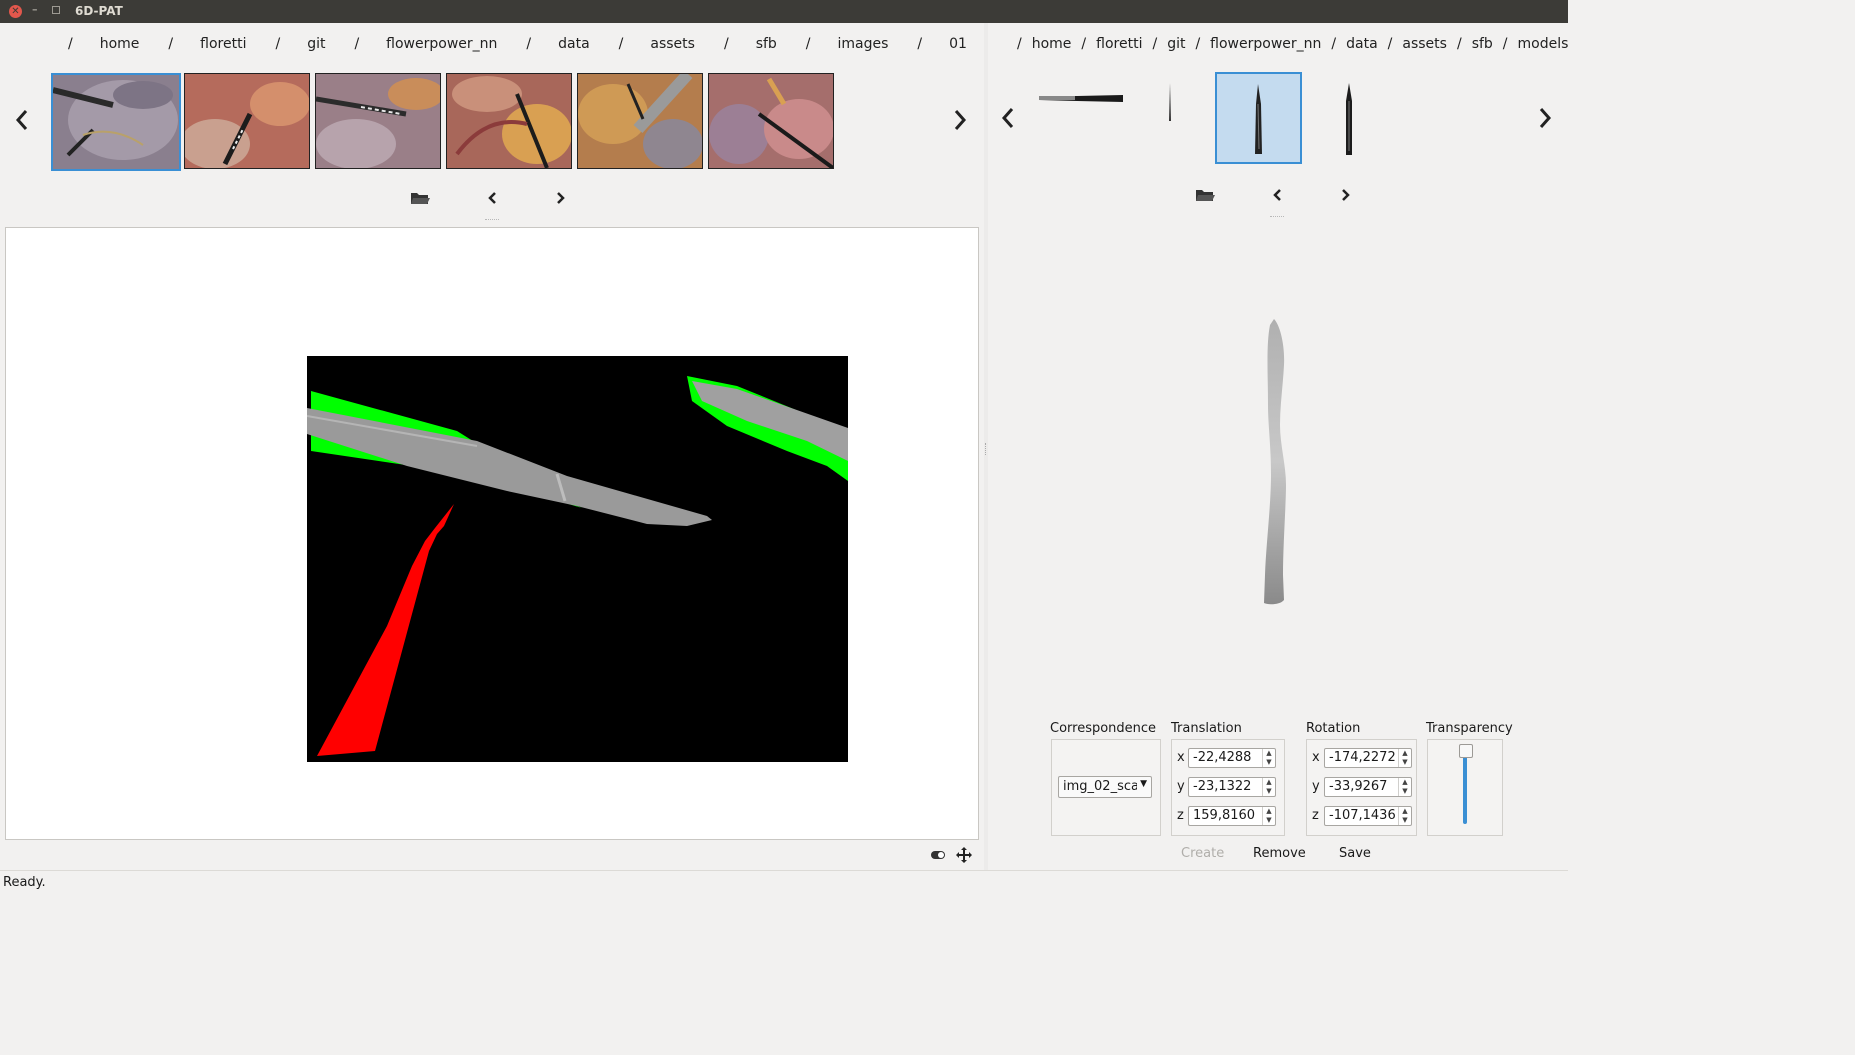 This screenshot has width=1855, height=1055. I want to click on translation-z-spinbox: 159,8160 ▲ ▼, so click(1232, 816).